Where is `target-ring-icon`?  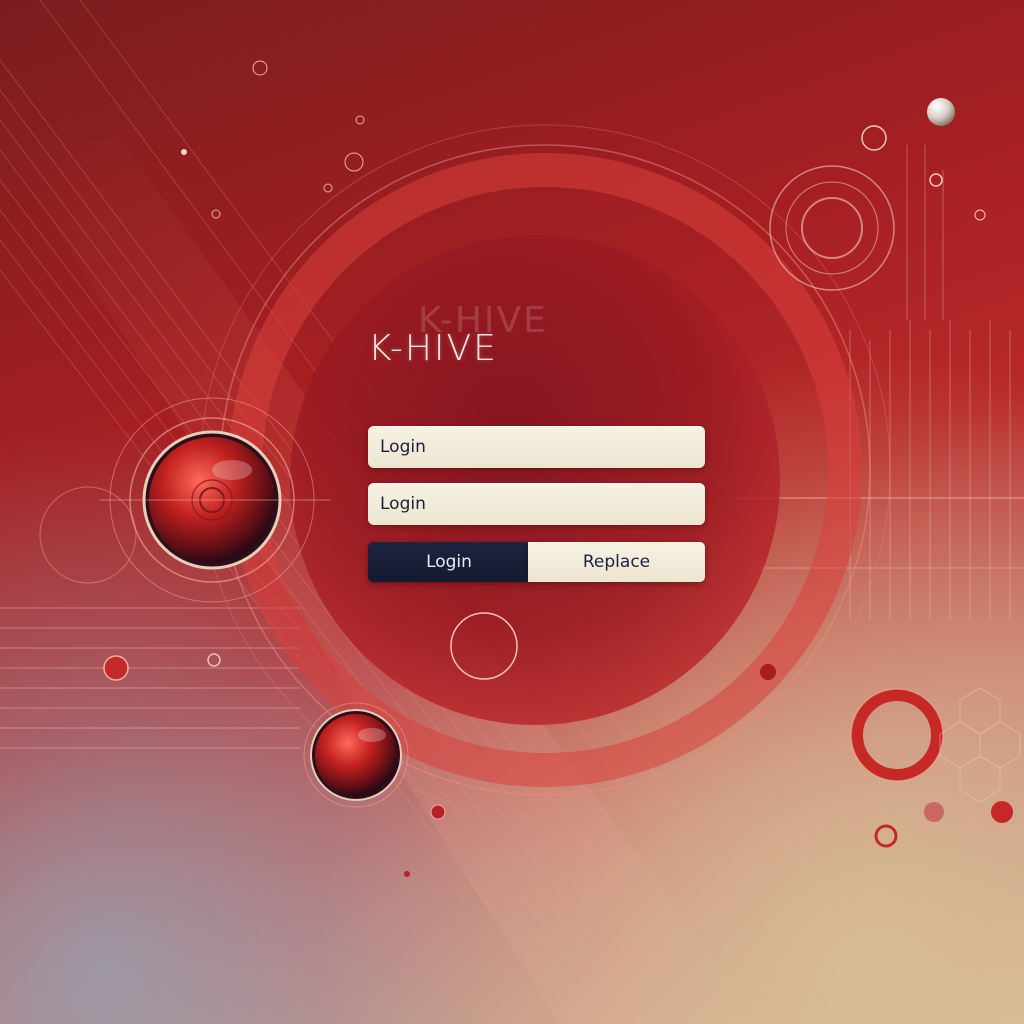
target-ring-icon is located at coordinates (832, 228).